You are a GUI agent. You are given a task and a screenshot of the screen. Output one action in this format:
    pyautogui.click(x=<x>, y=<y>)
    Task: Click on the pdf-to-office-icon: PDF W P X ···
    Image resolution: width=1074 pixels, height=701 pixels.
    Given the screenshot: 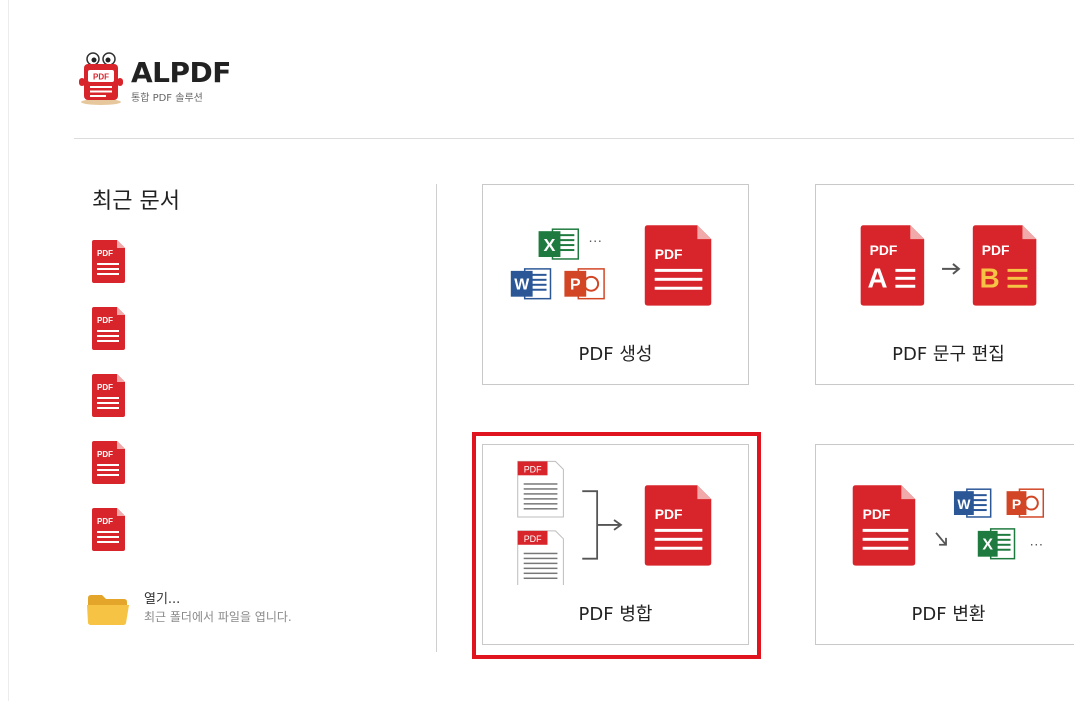 What is the action you would take?
    pyautogui.click(x=948, y=525)
    